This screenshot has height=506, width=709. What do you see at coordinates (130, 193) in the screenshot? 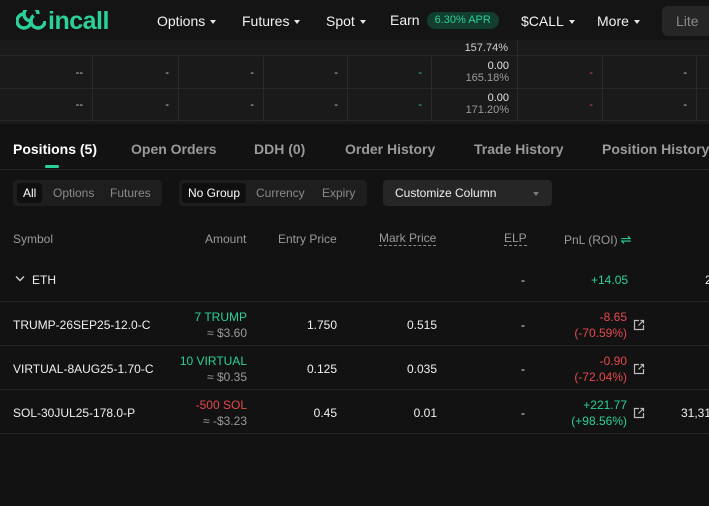
I see `filter-futures-button: Futures` at bounding box center [130, 193].